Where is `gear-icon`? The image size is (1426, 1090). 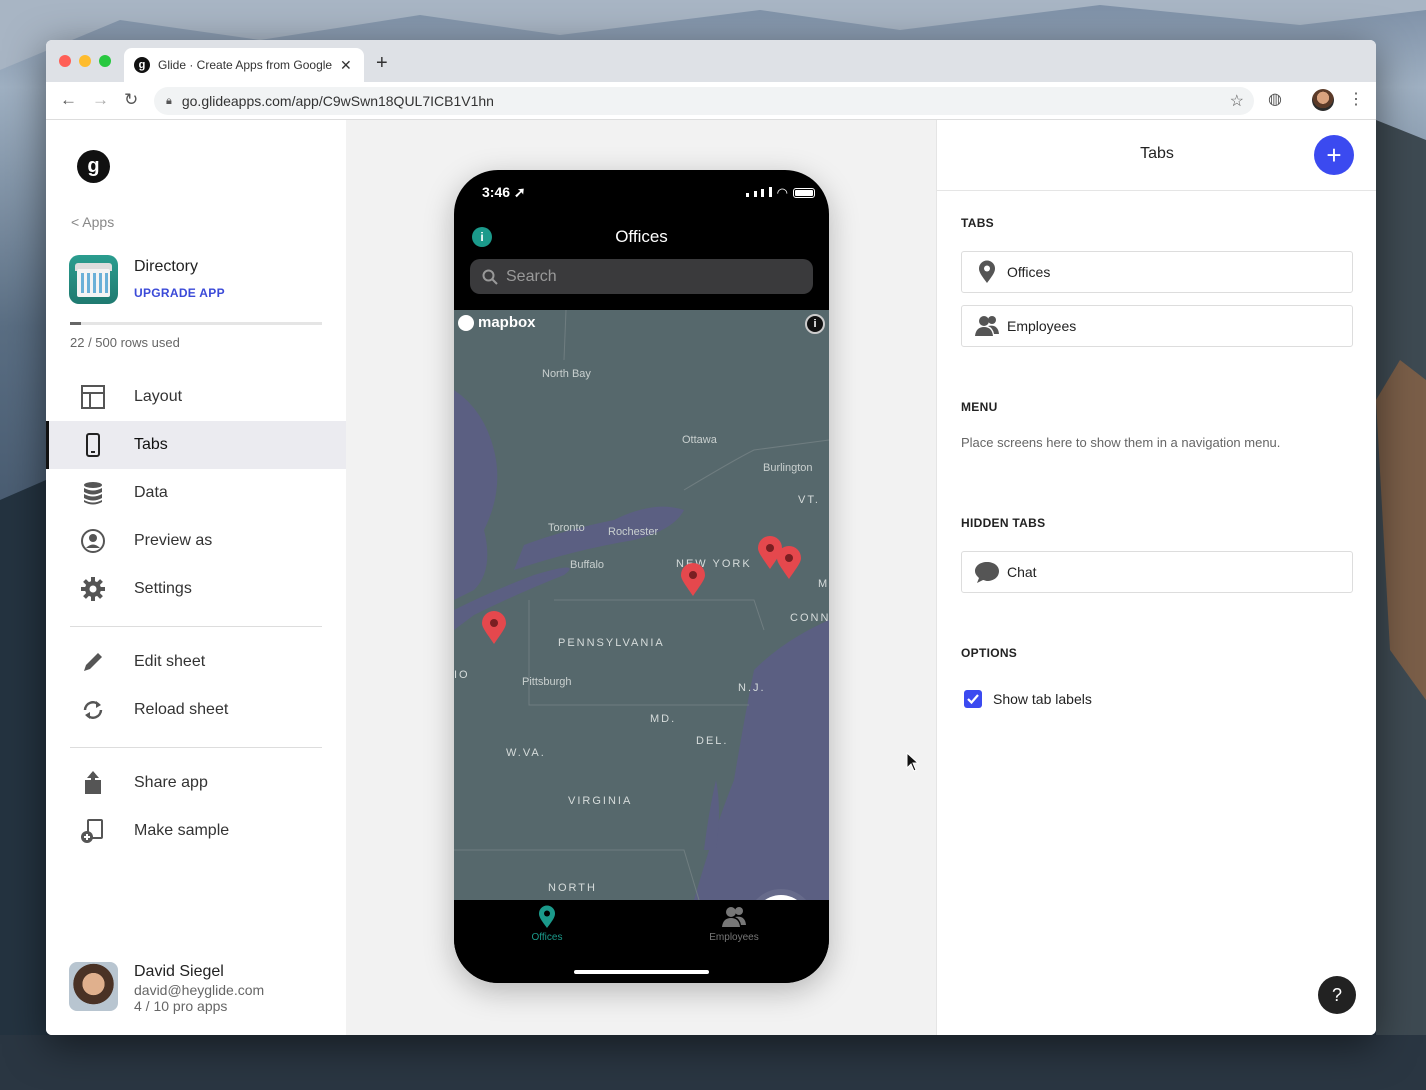
gear-icon is located at coordinates (93, 589).